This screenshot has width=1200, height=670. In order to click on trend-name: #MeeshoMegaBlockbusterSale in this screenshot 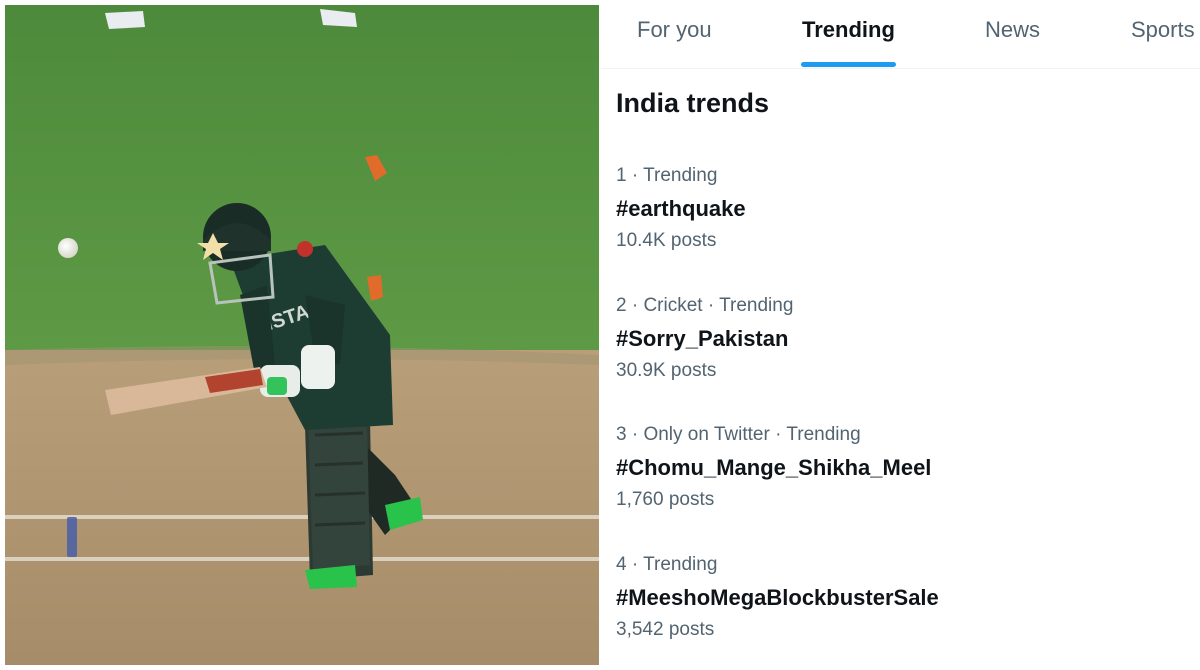, I will do `click(777, 598)`.